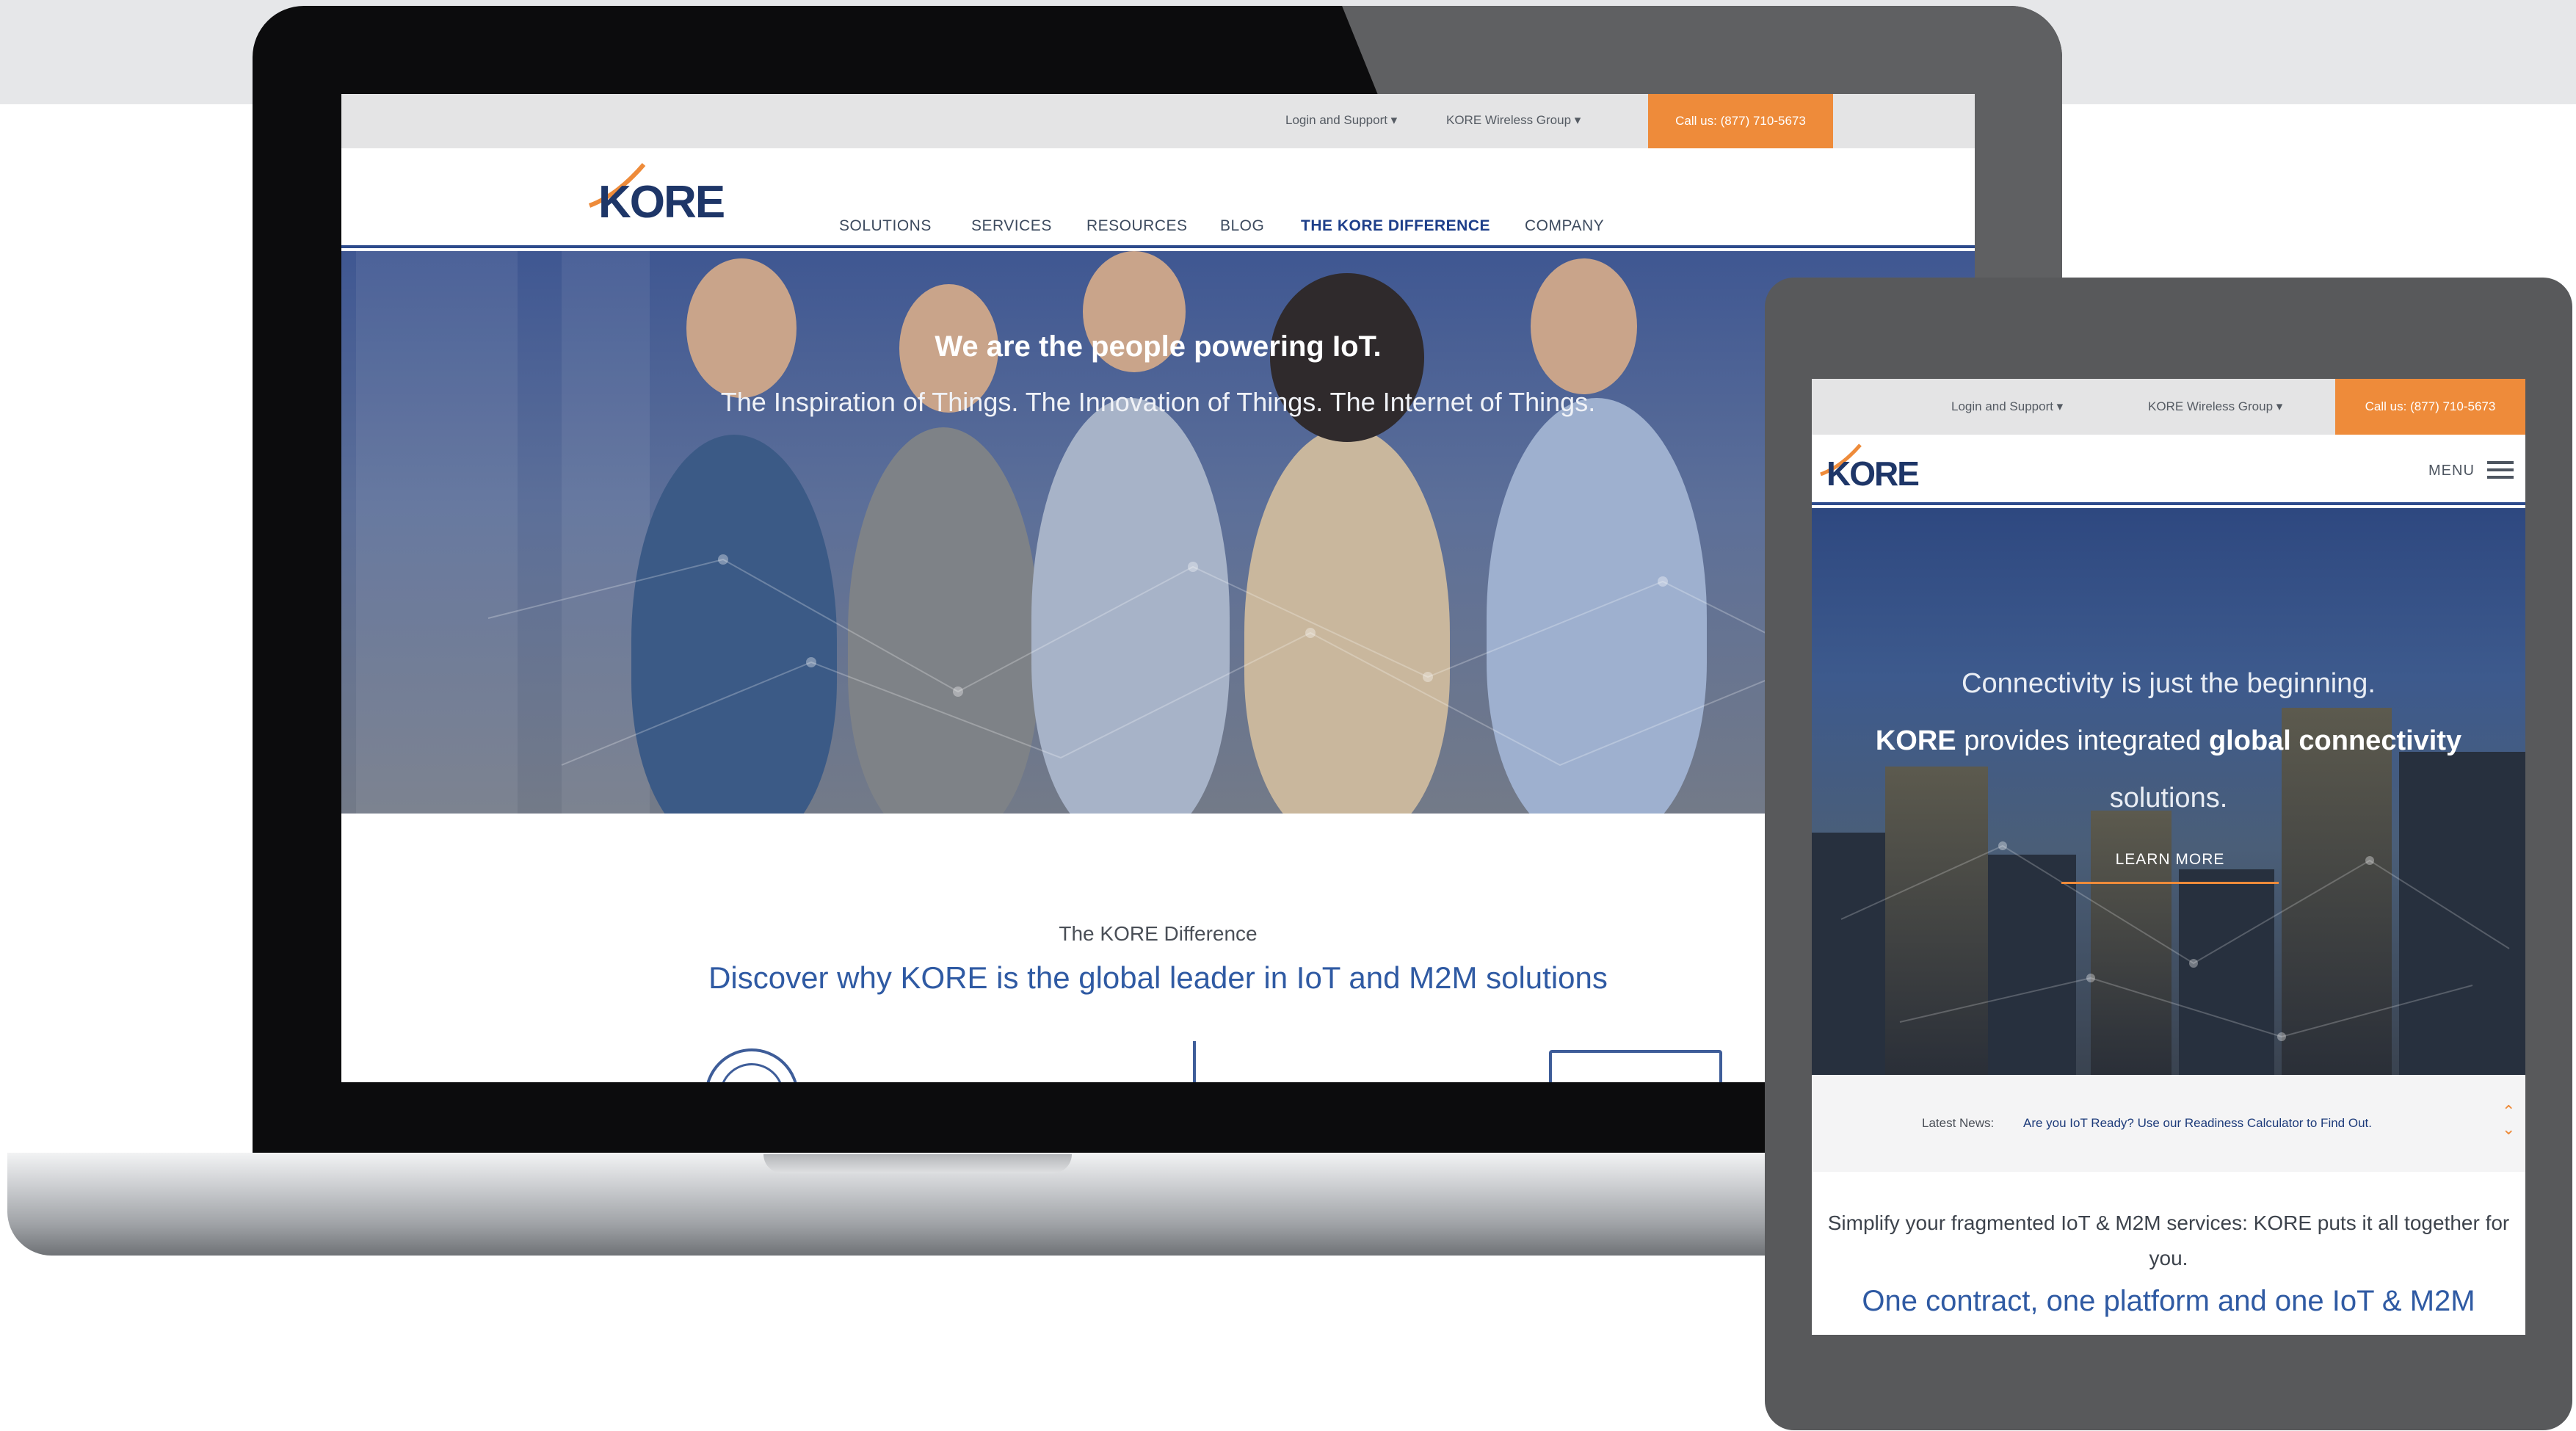  Describe the element at coordinates (2169, 470) in the screenshot. I see `site-header: KORE MENU` at that location.